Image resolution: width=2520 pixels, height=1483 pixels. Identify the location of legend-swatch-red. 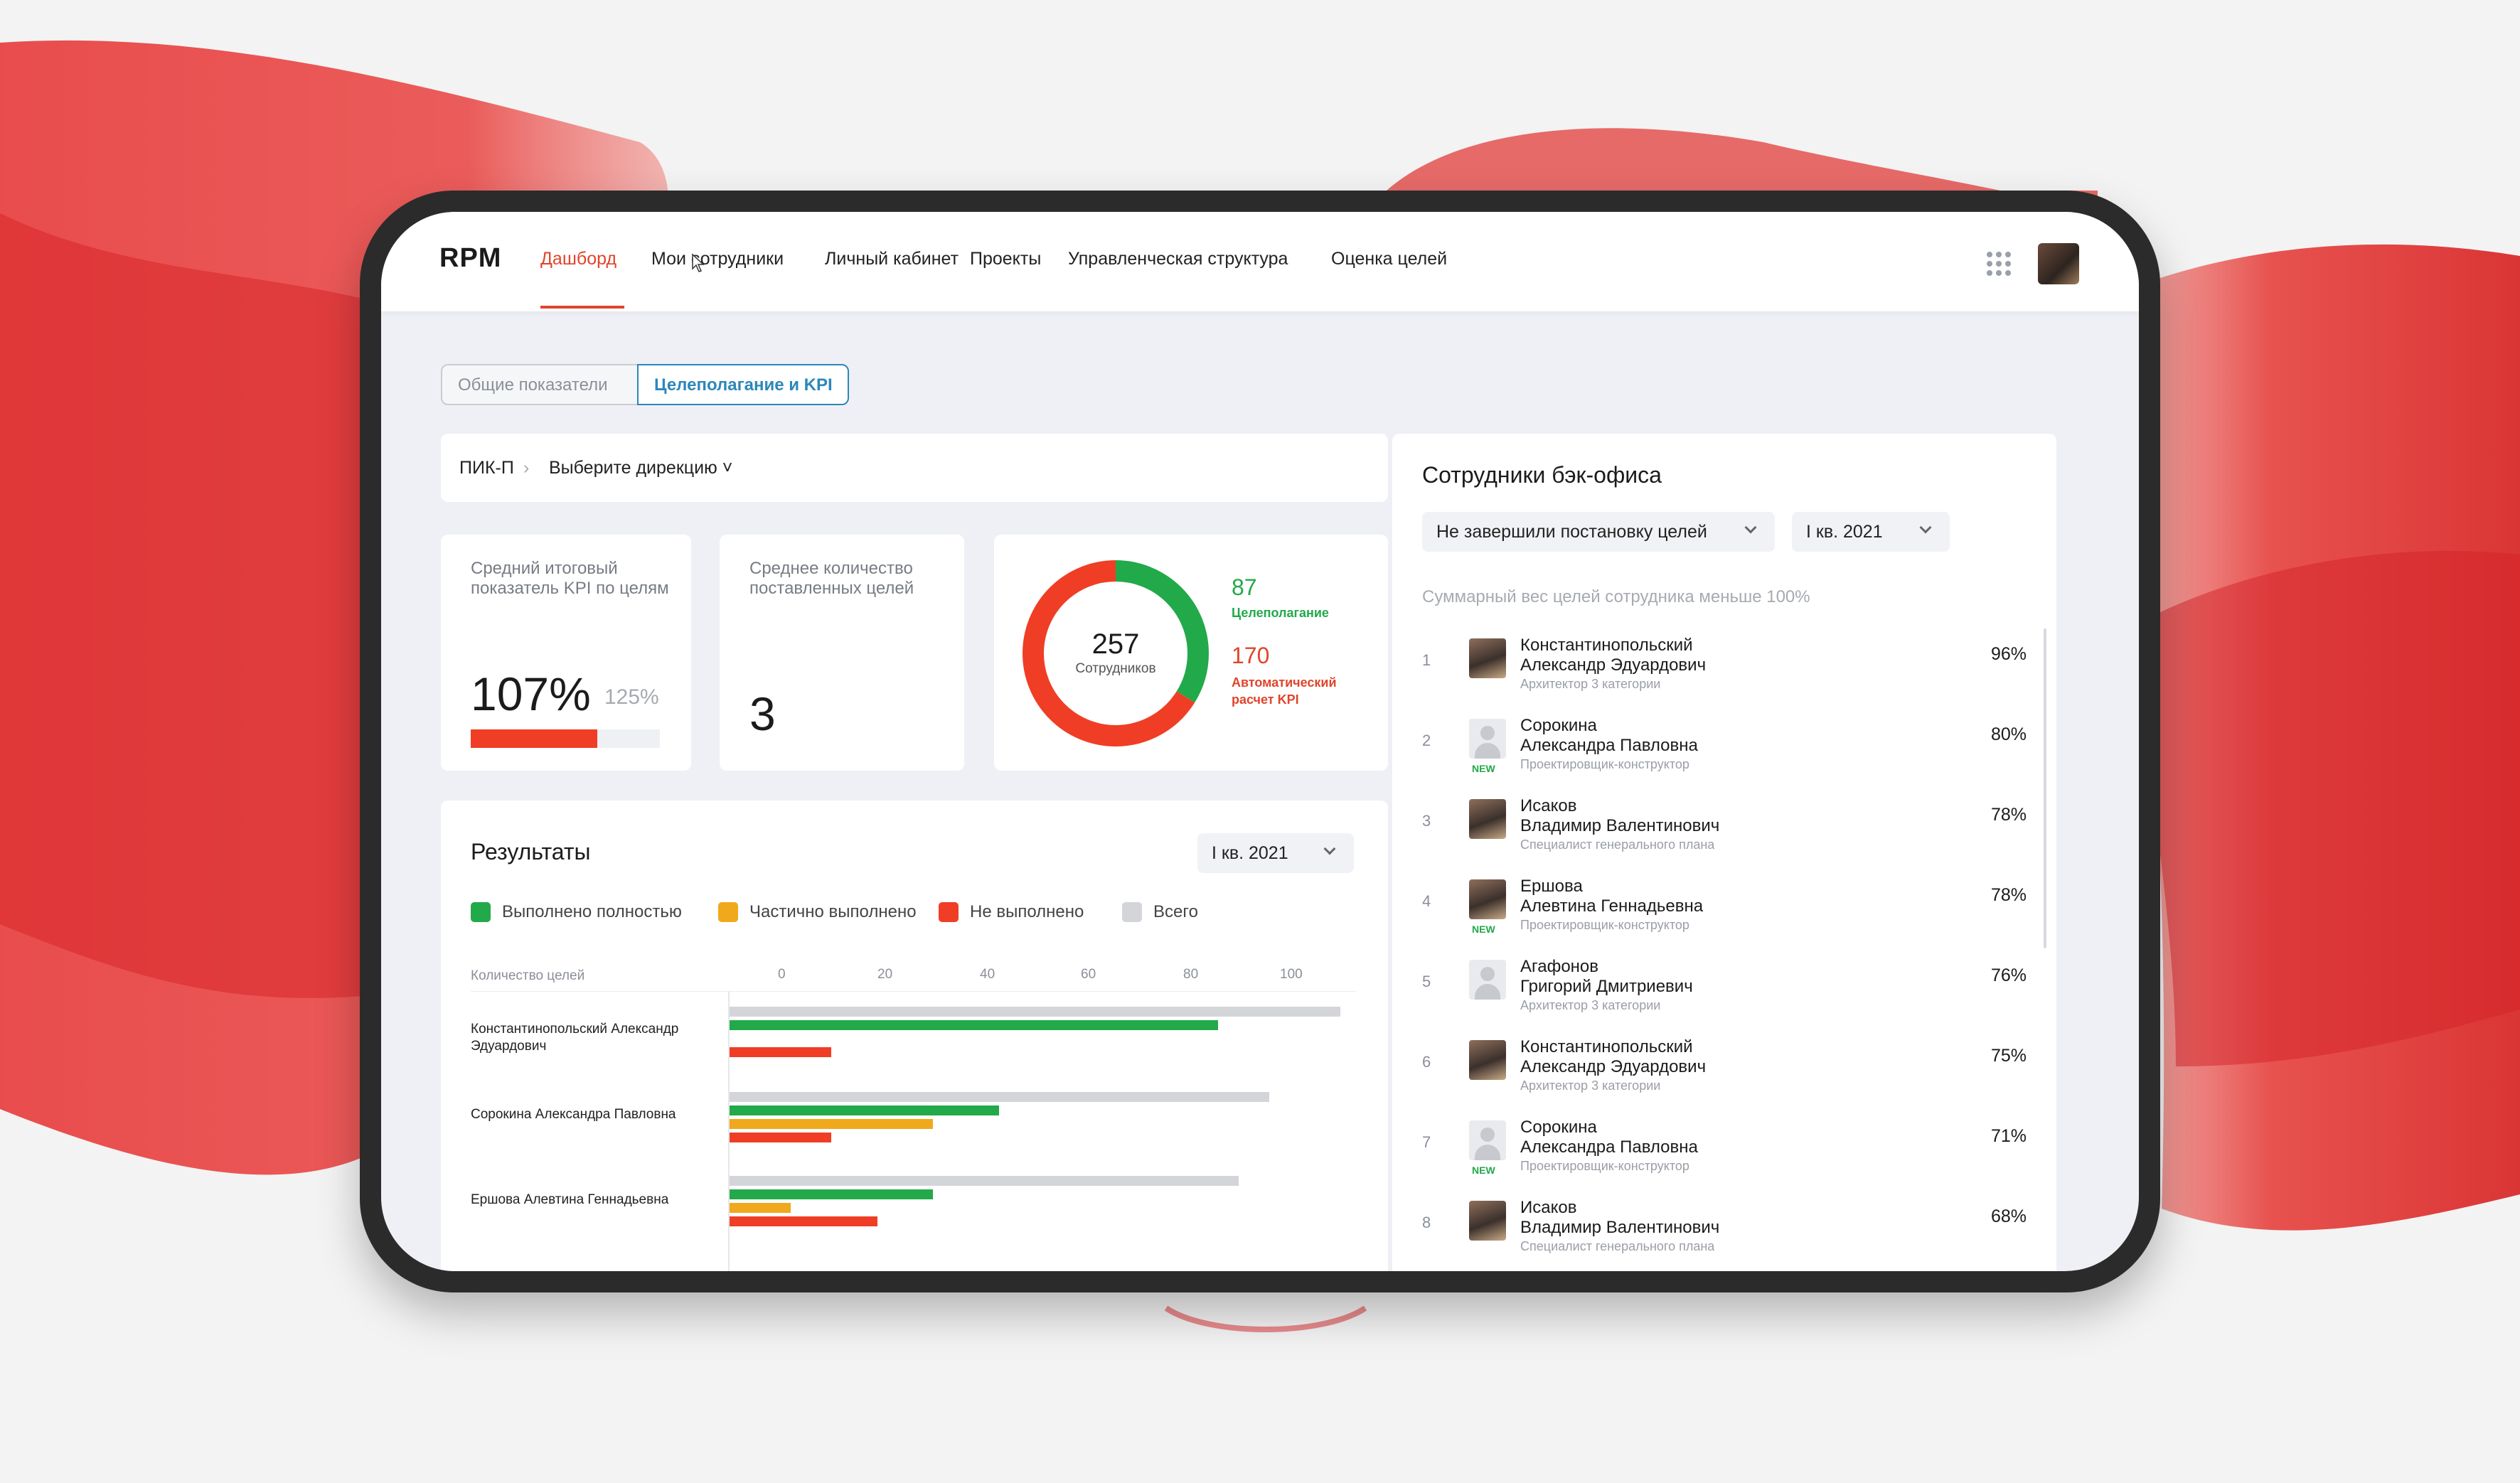
(949, 912).